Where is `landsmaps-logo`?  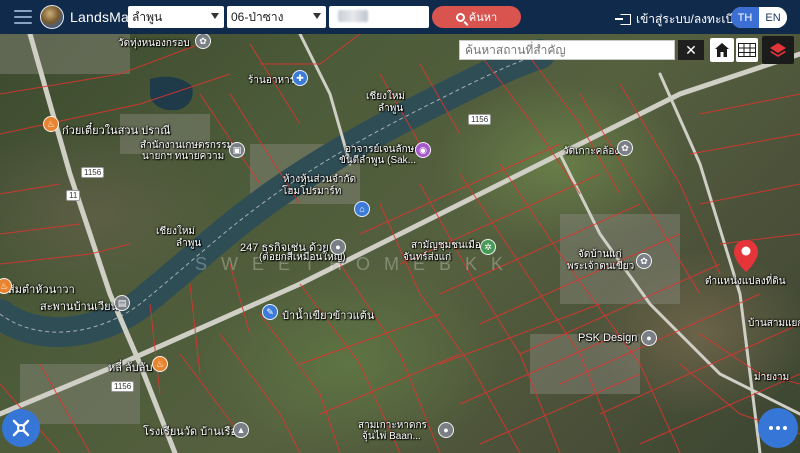 landsmaps-logo is located at coordinates (52, 17).